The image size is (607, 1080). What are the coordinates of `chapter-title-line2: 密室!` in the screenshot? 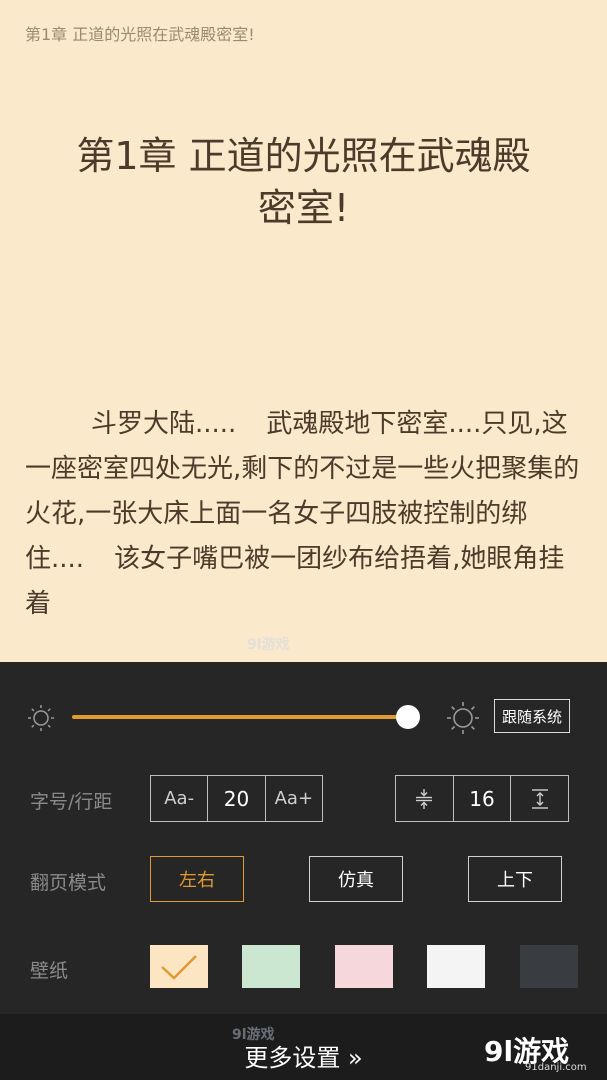 It's located at (303, 208).